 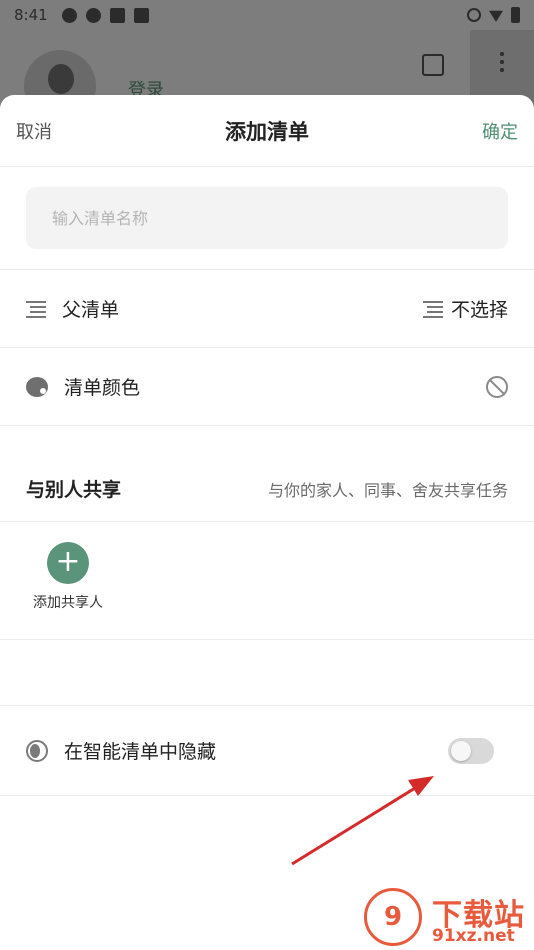 I want to click on alarm-icon, so click(x=474, y=15).